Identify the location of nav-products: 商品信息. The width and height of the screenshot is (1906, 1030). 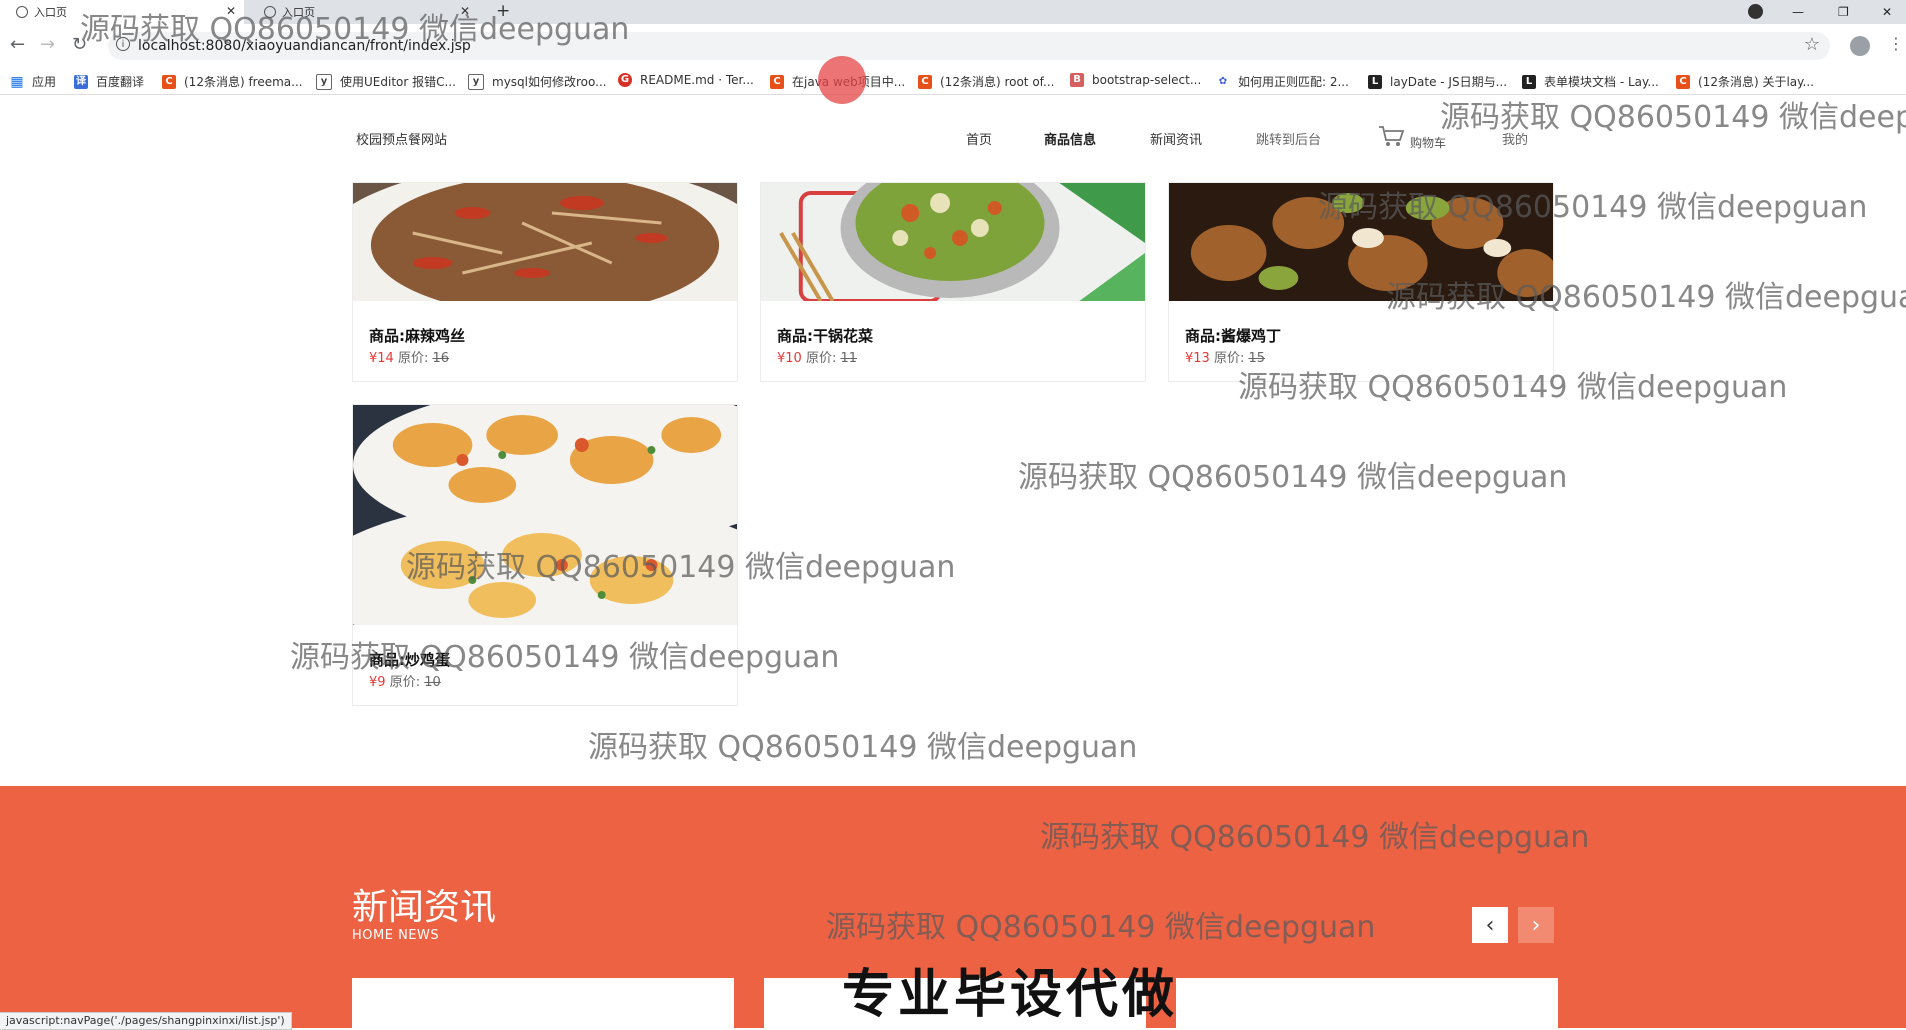
(1070, 138).